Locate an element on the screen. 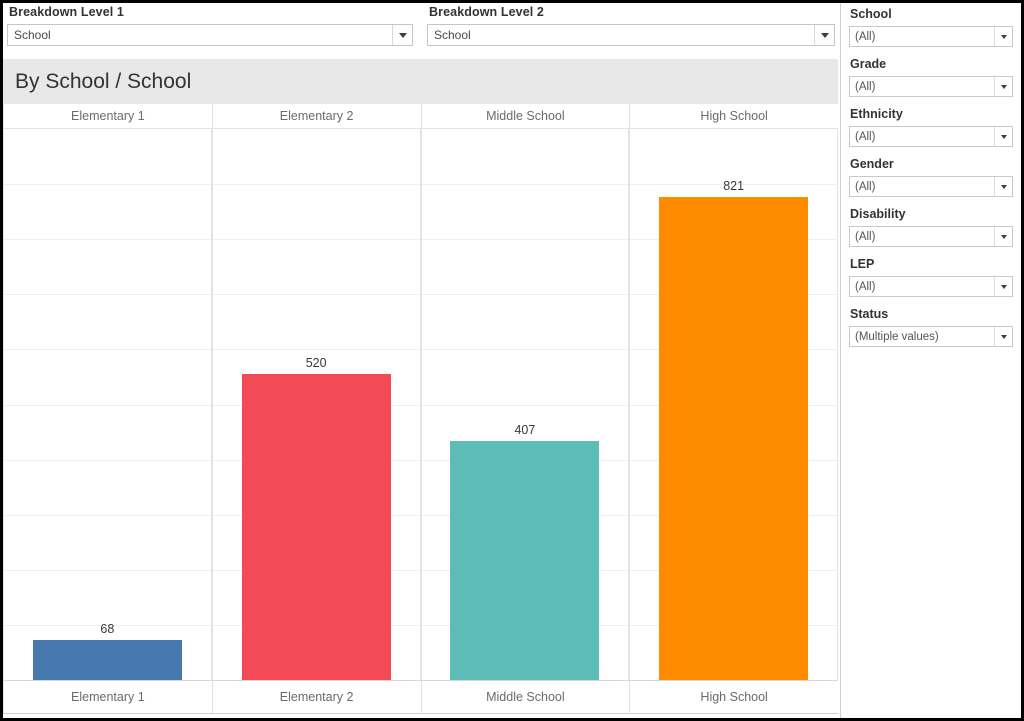 This screenshot has width=1024, height=721. breakdown-level-2-value: School is located at coordinates (452, 35).